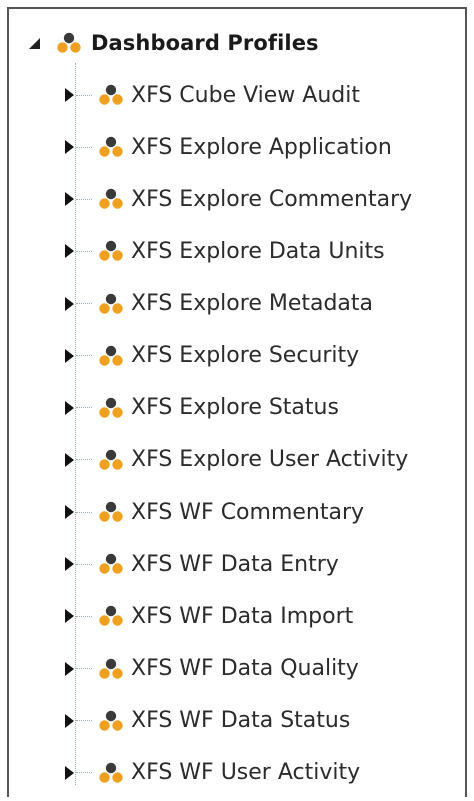 The width and height of the screenshot is (474, 801). What do you see at coordinates (261, 147) in the screenshot?
I see `tree-node-label: XFS Explore Application` at bounding box center [261, 147].